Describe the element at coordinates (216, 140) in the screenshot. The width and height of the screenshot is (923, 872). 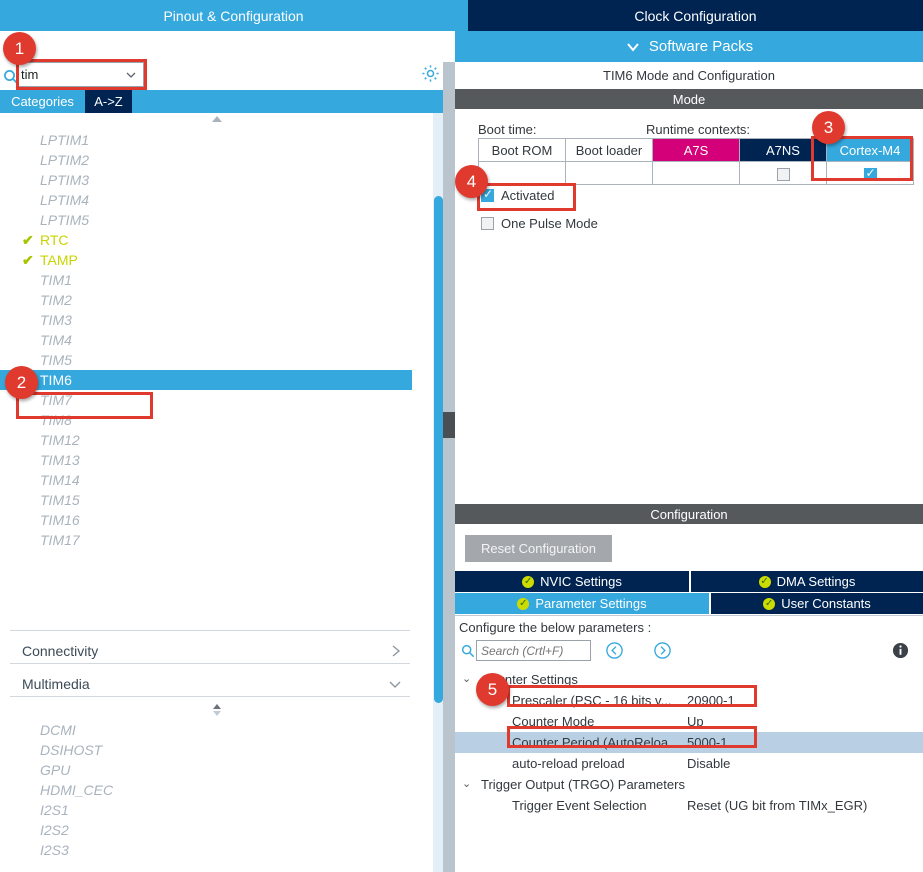
I see `peripheral-lptim1: LPTIM1` at that location.